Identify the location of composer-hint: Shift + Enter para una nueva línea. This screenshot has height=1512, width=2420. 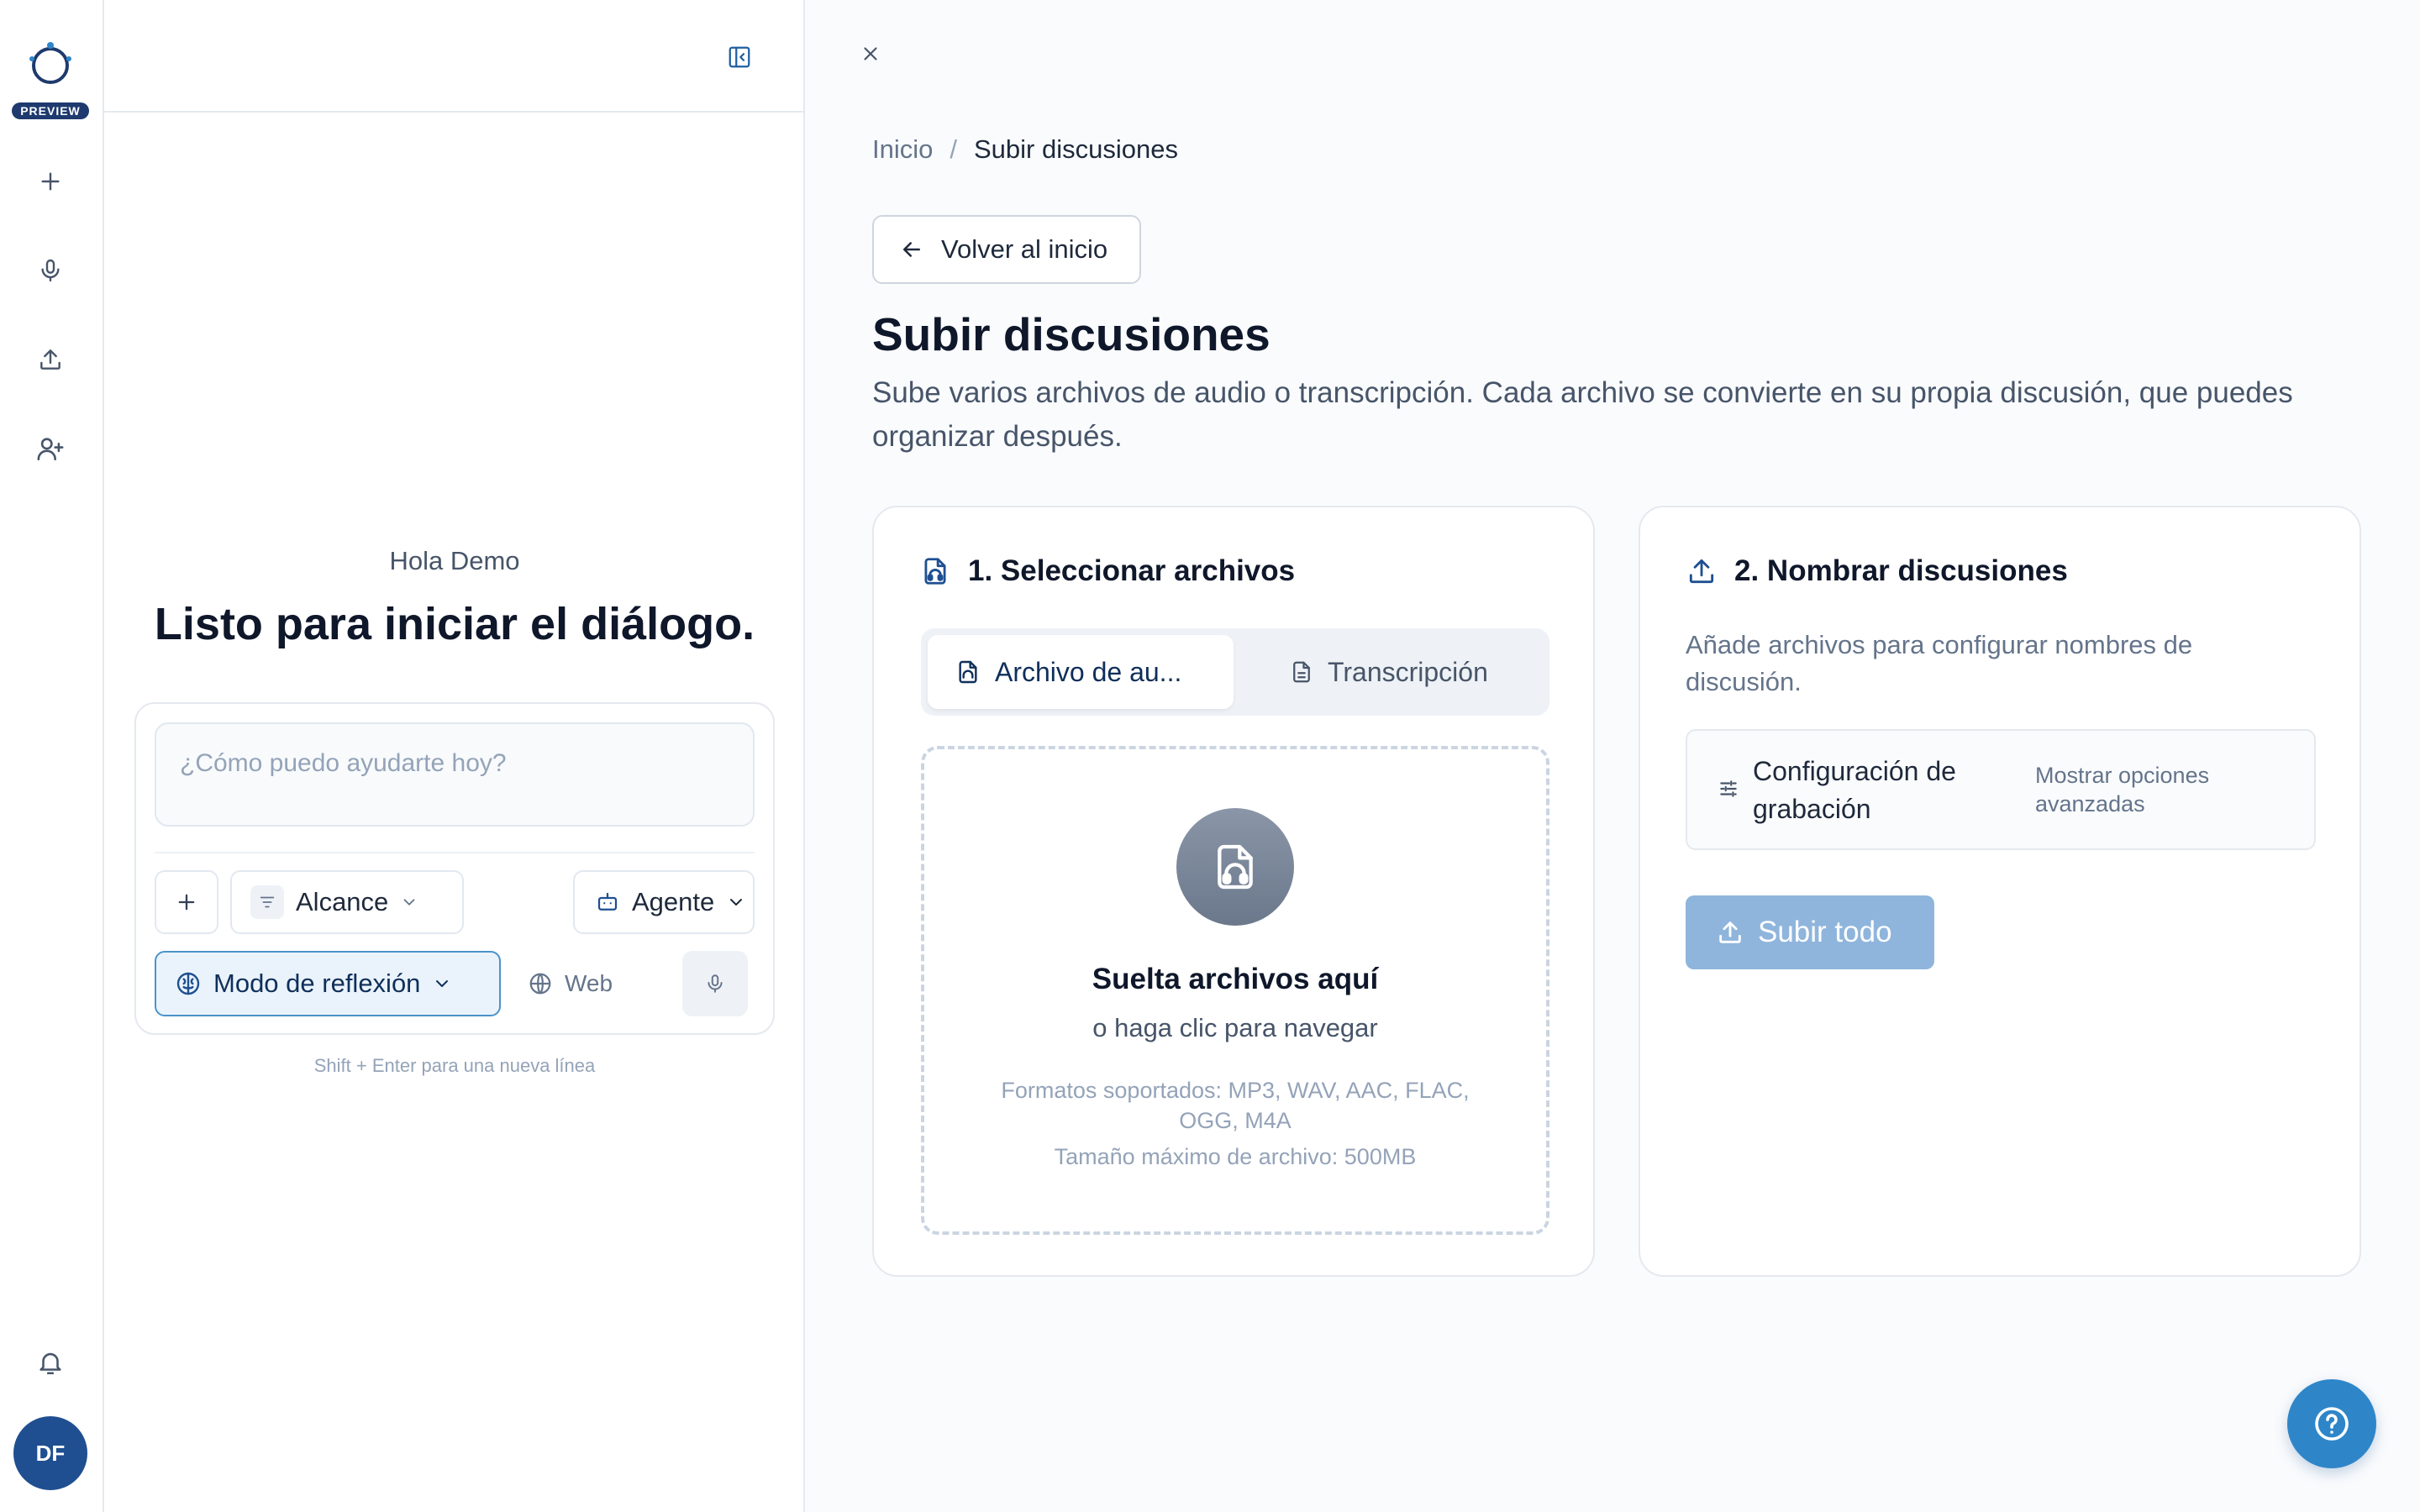
(454, 1065).